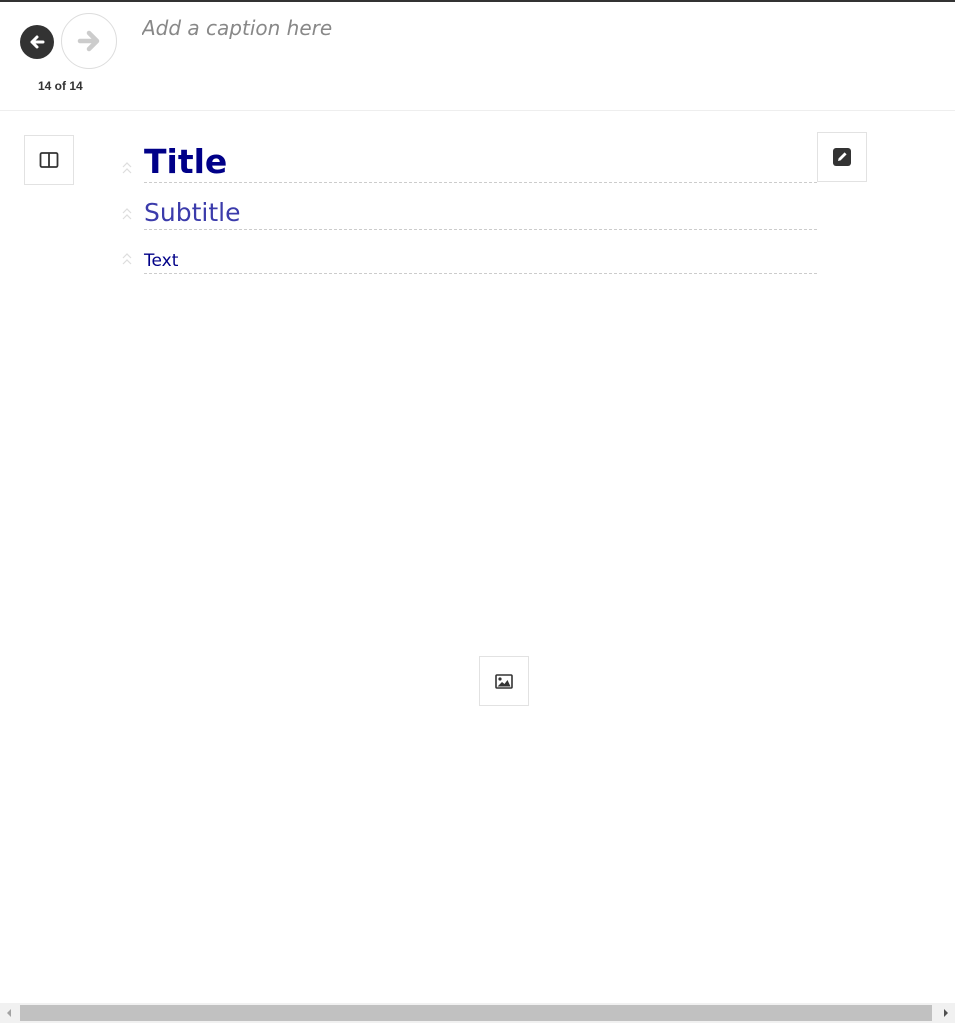 The width and height of the screenshot is (955, 1024). I want to click on previous-slide-button, so click(37, 42).